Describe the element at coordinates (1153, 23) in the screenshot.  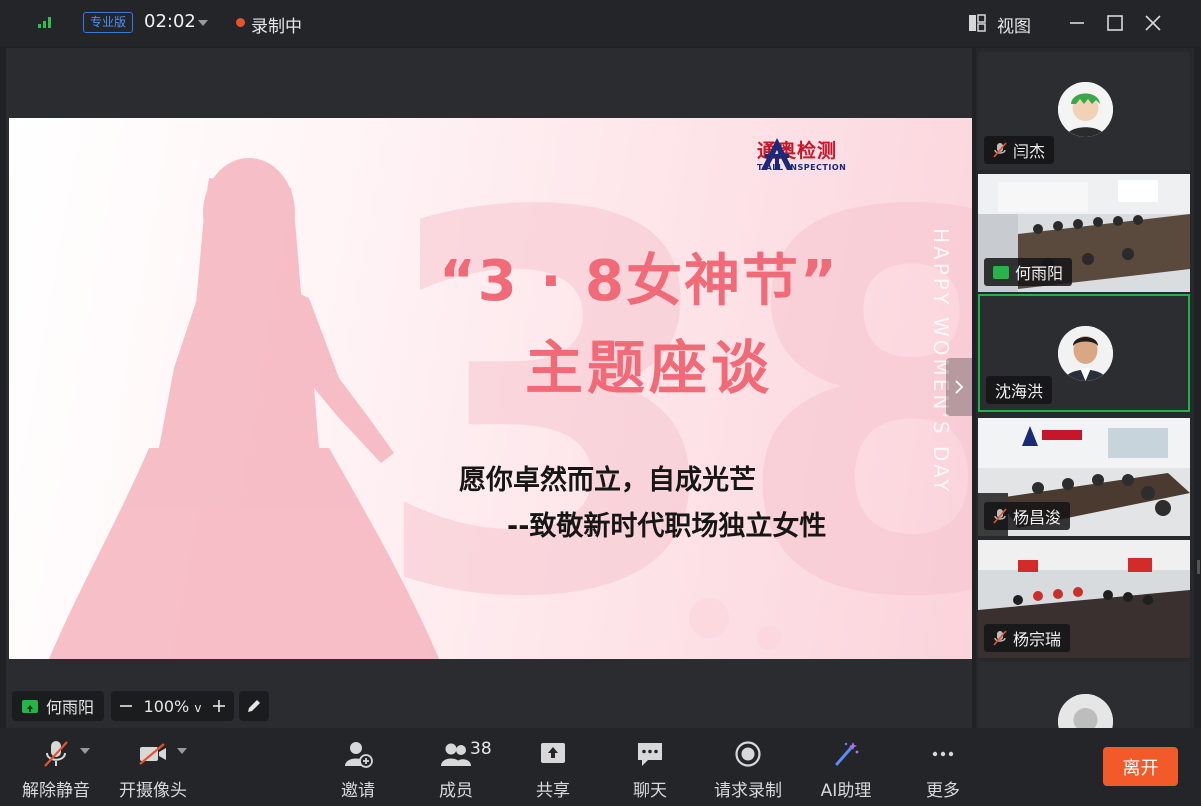
I see `close-icon` at that location.